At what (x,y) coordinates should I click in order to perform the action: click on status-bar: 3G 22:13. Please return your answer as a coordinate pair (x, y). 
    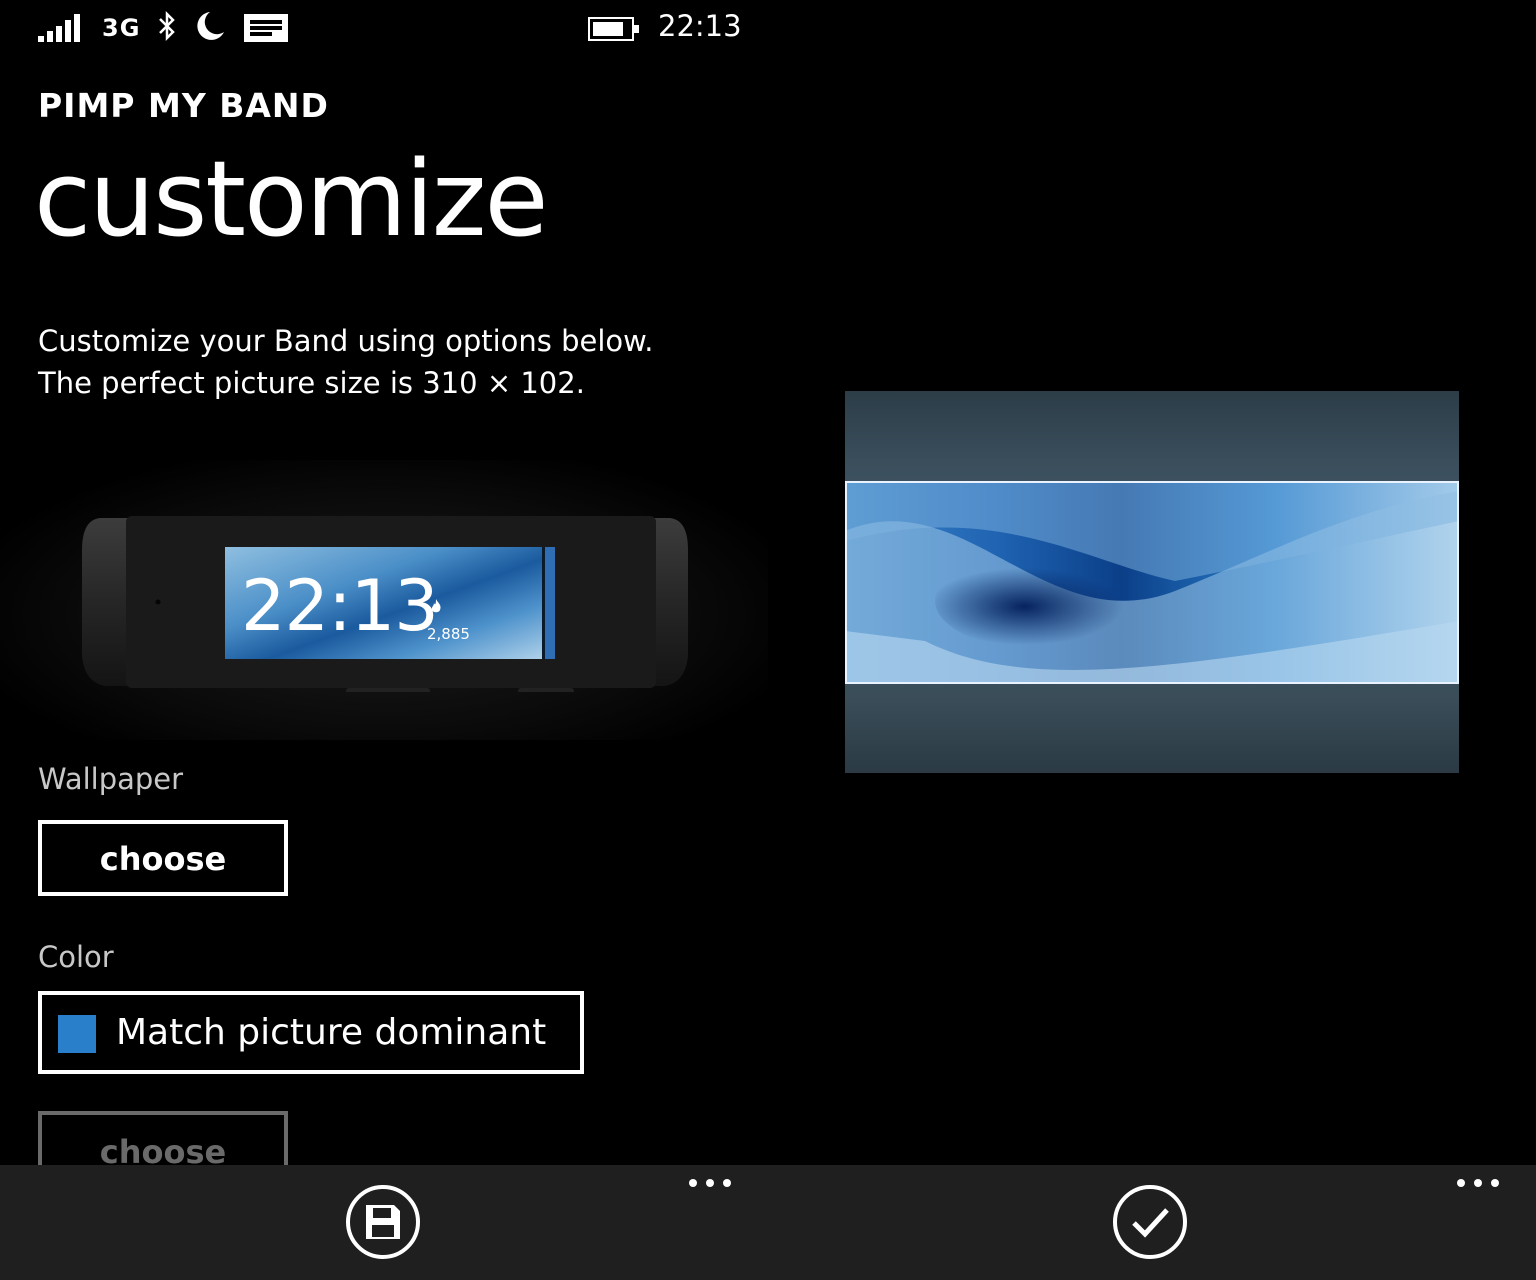
    Looking at the image, I should click on (384, 28).